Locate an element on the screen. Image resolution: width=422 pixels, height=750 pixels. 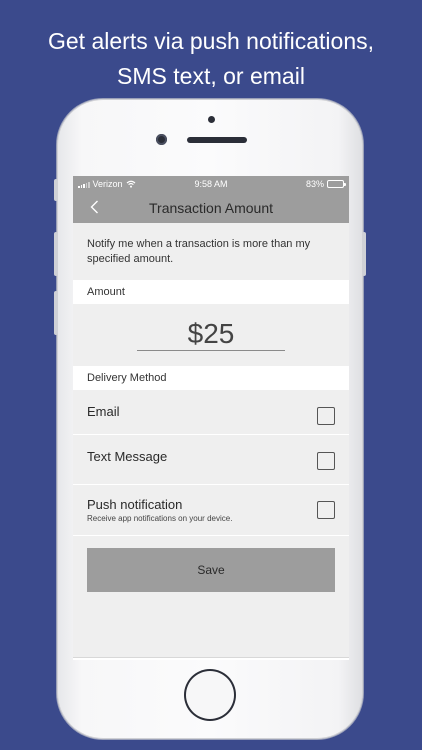
proximity-sensor is located at coordinates (211, 119).